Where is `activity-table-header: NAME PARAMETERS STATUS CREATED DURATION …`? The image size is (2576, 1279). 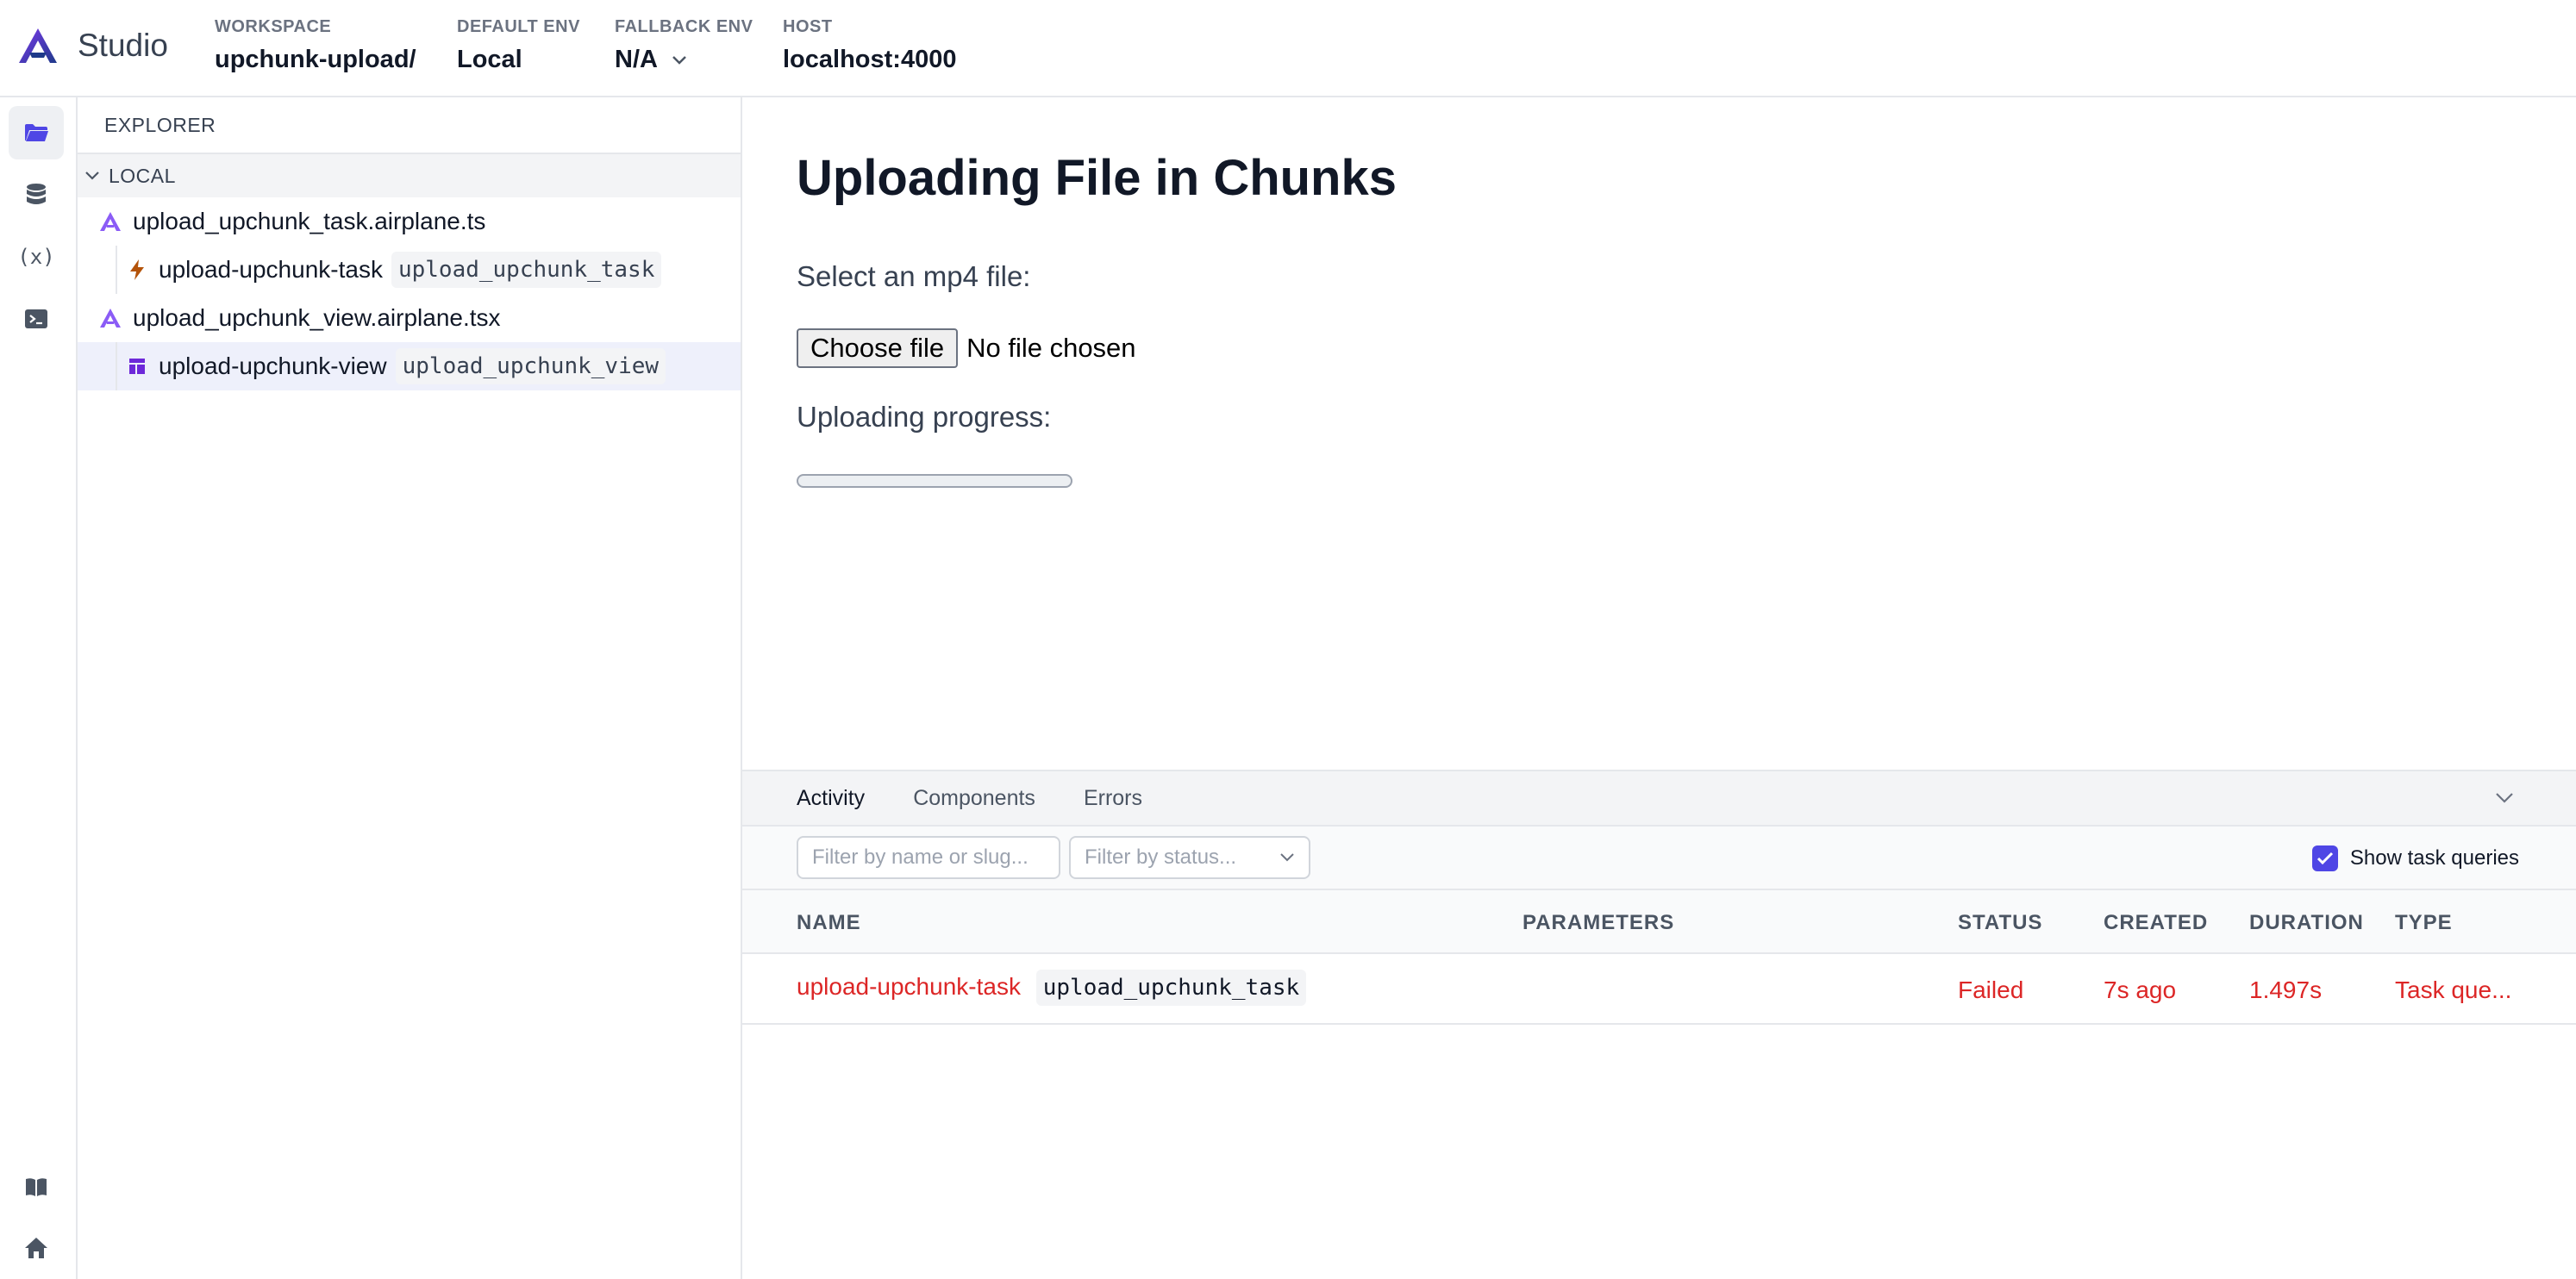 activity-table-header: NAME PARAMETERS STATUS CREATED DURATION … is located at coordinates (1659, 922).